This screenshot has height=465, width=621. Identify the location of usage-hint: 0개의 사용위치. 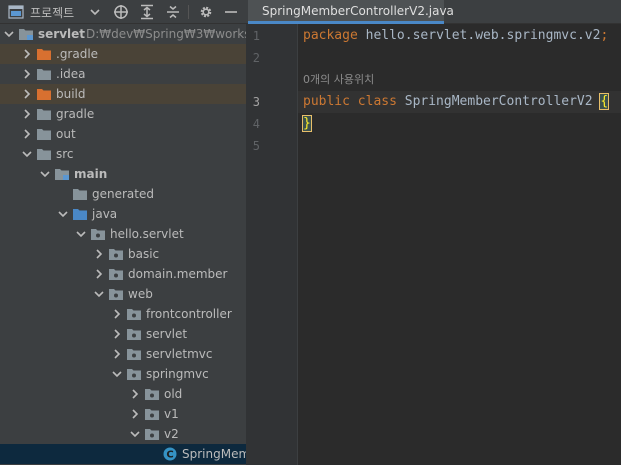
(338, 80).